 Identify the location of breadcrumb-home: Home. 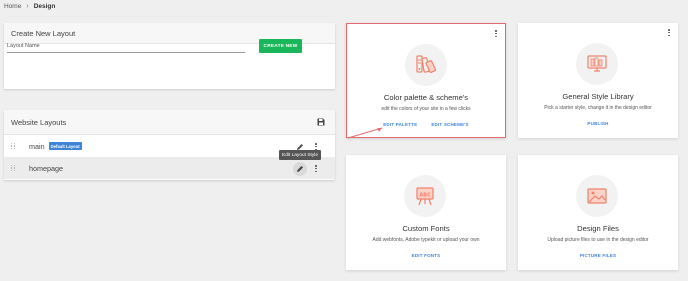
(12, 6).